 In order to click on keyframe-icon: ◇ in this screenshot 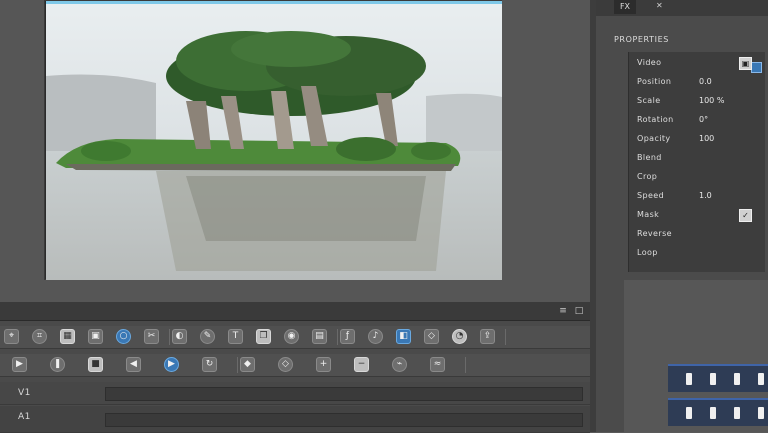, I will do `click(285, 364)`.